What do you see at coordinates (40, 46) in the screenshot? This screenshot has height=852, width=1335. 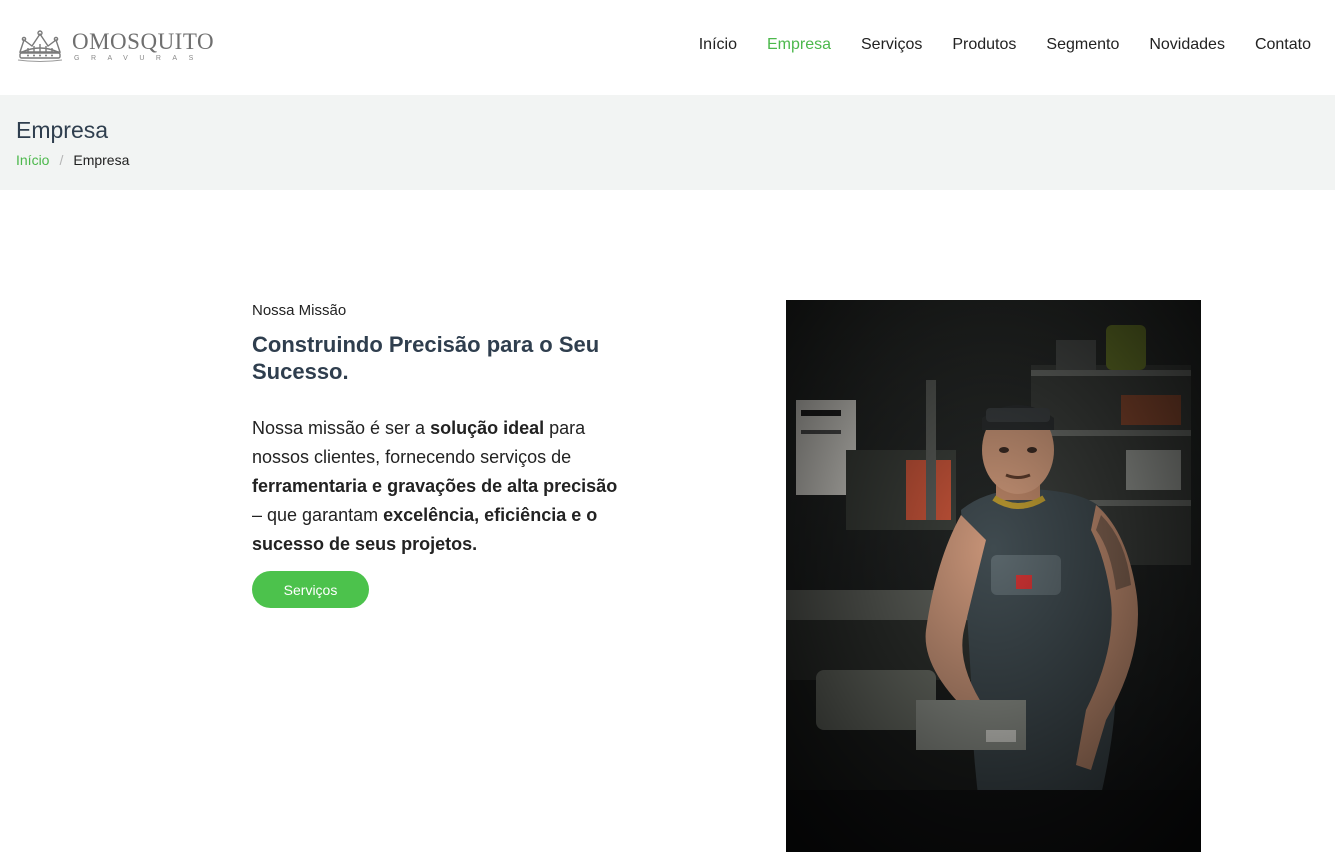 I see `crown-icon` at bounding box center [40, 46].